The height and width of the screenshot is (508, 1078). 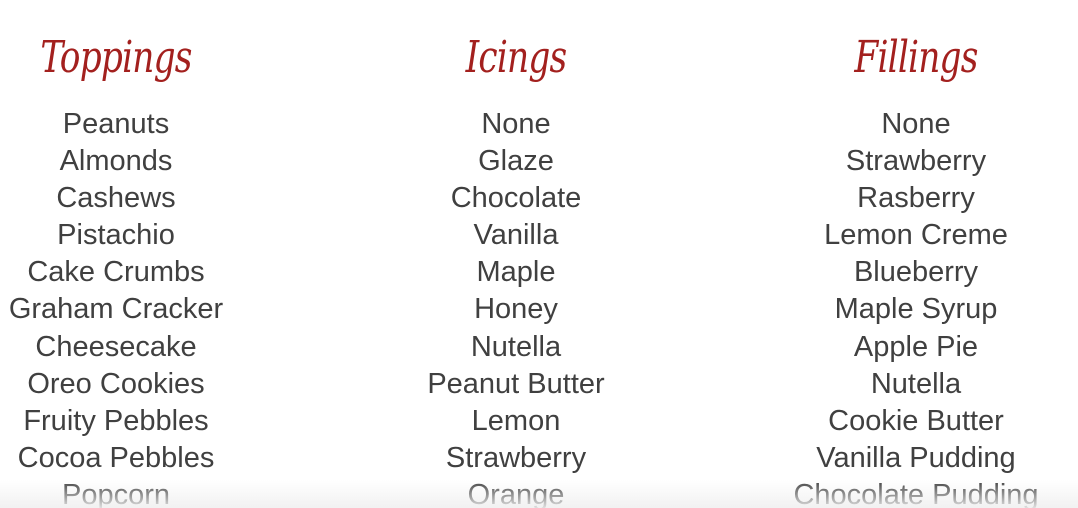 What do you see at coordinates (516, 161) in the screenshot?
I see `list-item: Glaze` at bounding box center [516, 161].